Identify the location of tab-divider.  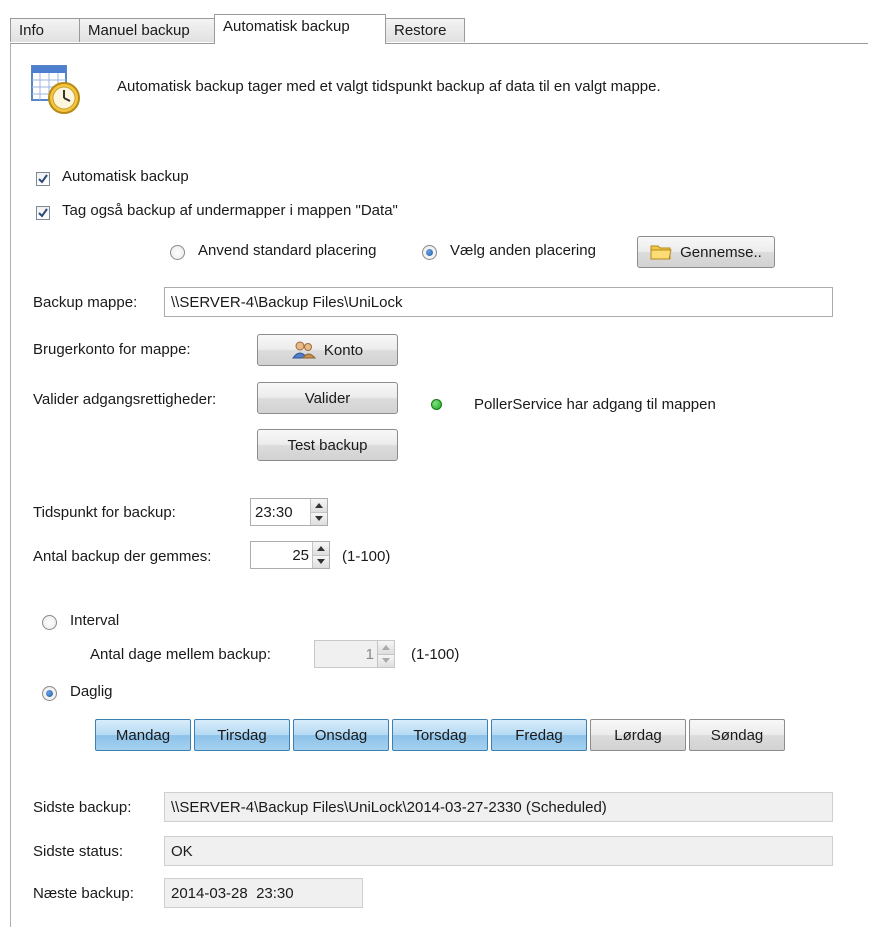
(439, 43).